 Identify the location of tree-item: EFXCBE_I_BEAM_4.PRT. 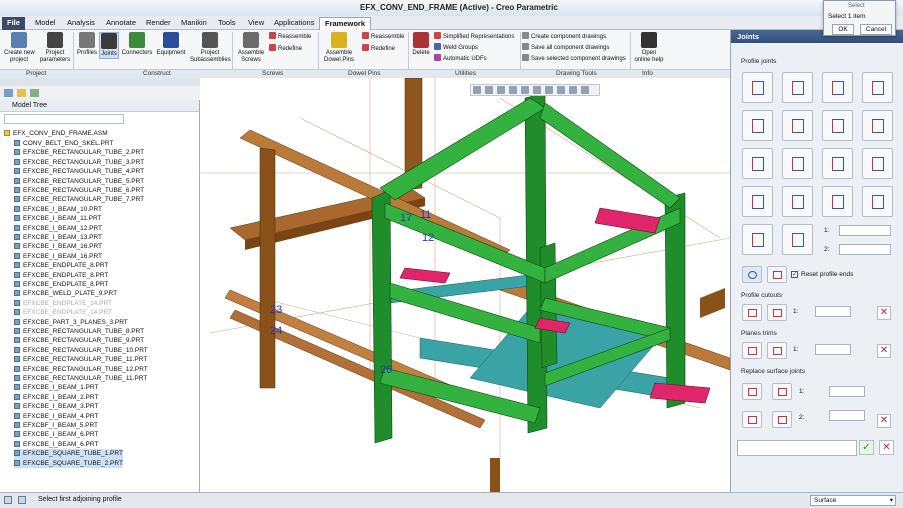
(56, 416).